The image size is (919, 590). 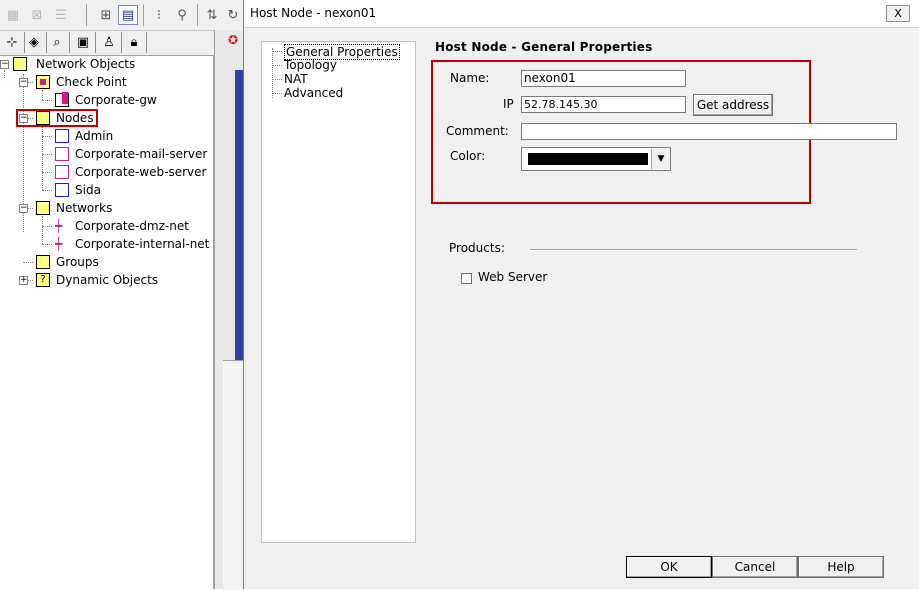 I want to click on comment-label: Comment:, so click(x=477, y=131).